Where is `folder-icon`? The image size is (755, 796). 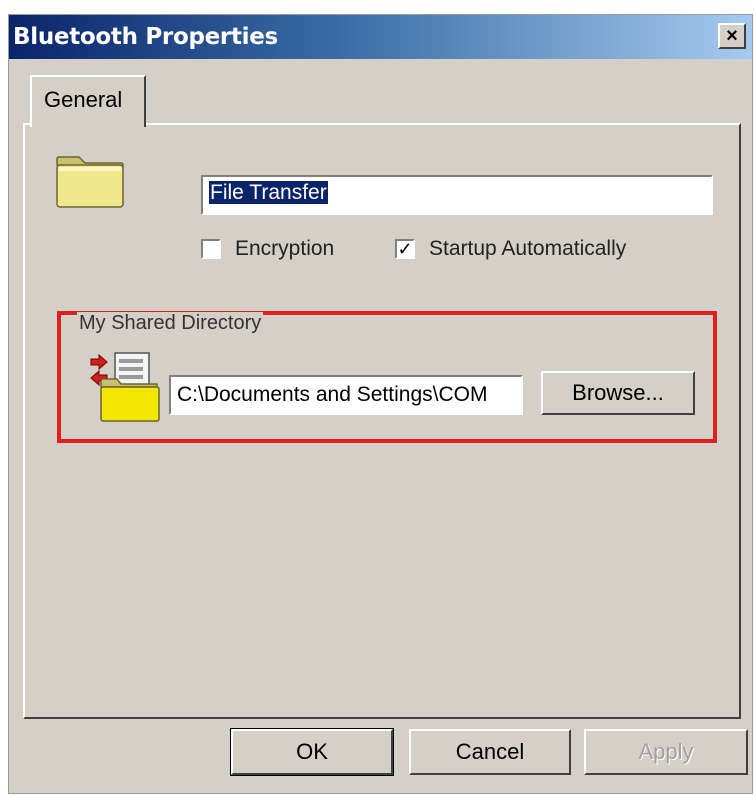
folder-icon is located at coordinates (90, 182).